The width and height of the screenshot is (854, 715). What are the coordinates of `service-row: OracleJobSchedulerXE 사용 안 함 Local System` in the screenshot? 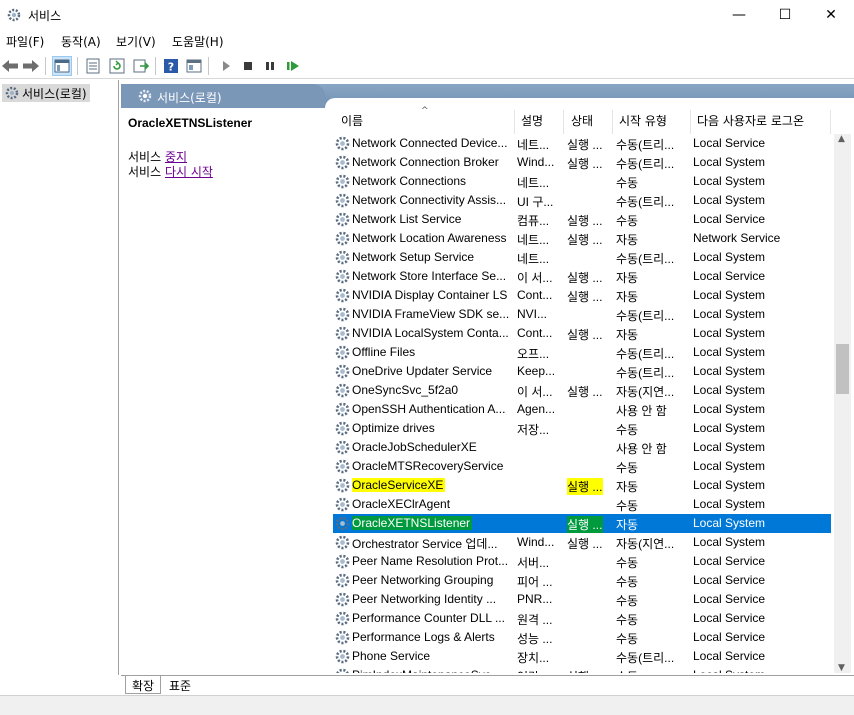 It's located at (582, 447).